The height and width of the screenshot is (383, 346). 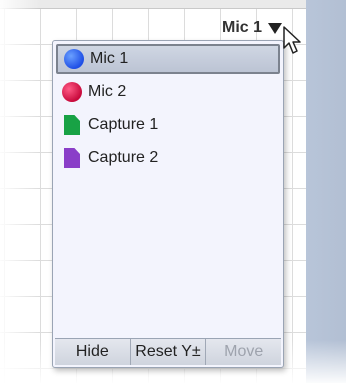 I want to click on menu-item-label: Mic 1, so click(x=109, y=58).